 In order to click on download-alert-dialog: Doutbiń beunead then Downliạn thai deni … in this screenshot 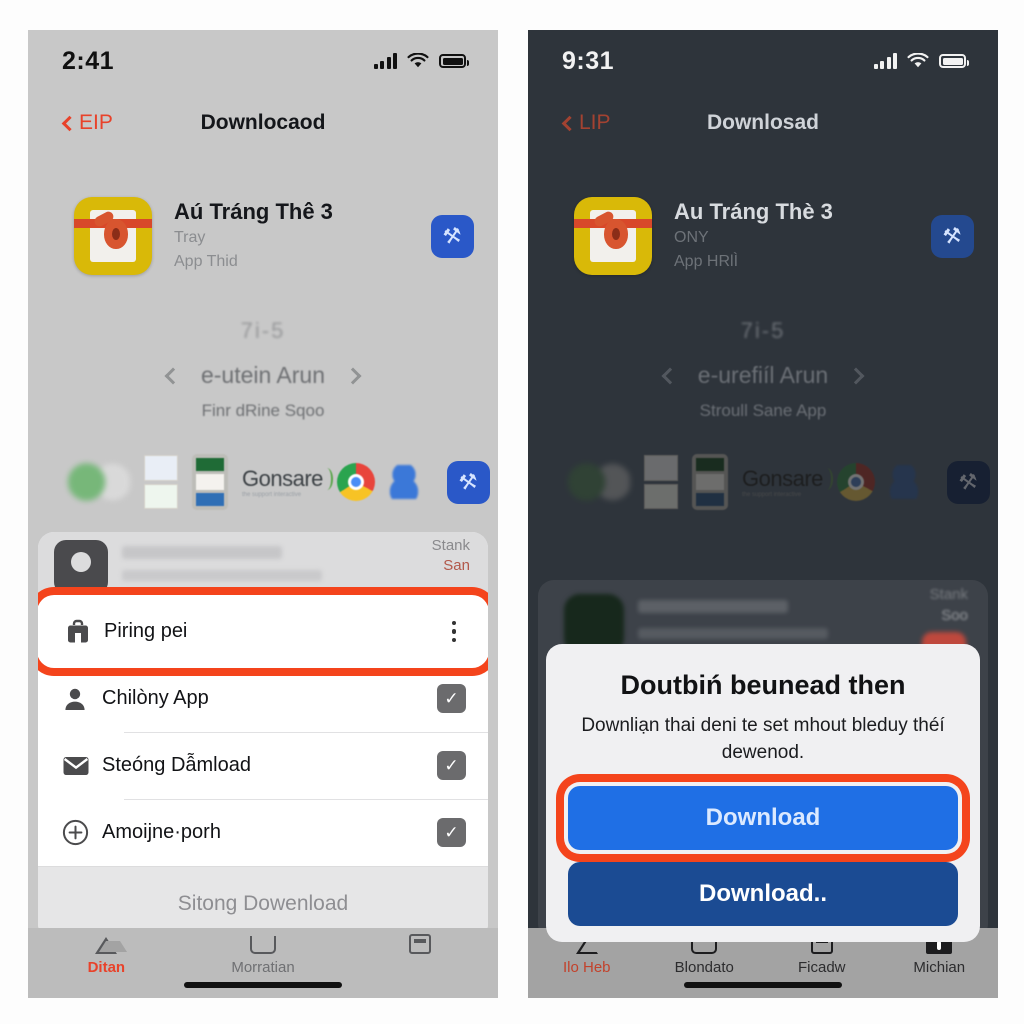, I will do `click(763, 793)`.